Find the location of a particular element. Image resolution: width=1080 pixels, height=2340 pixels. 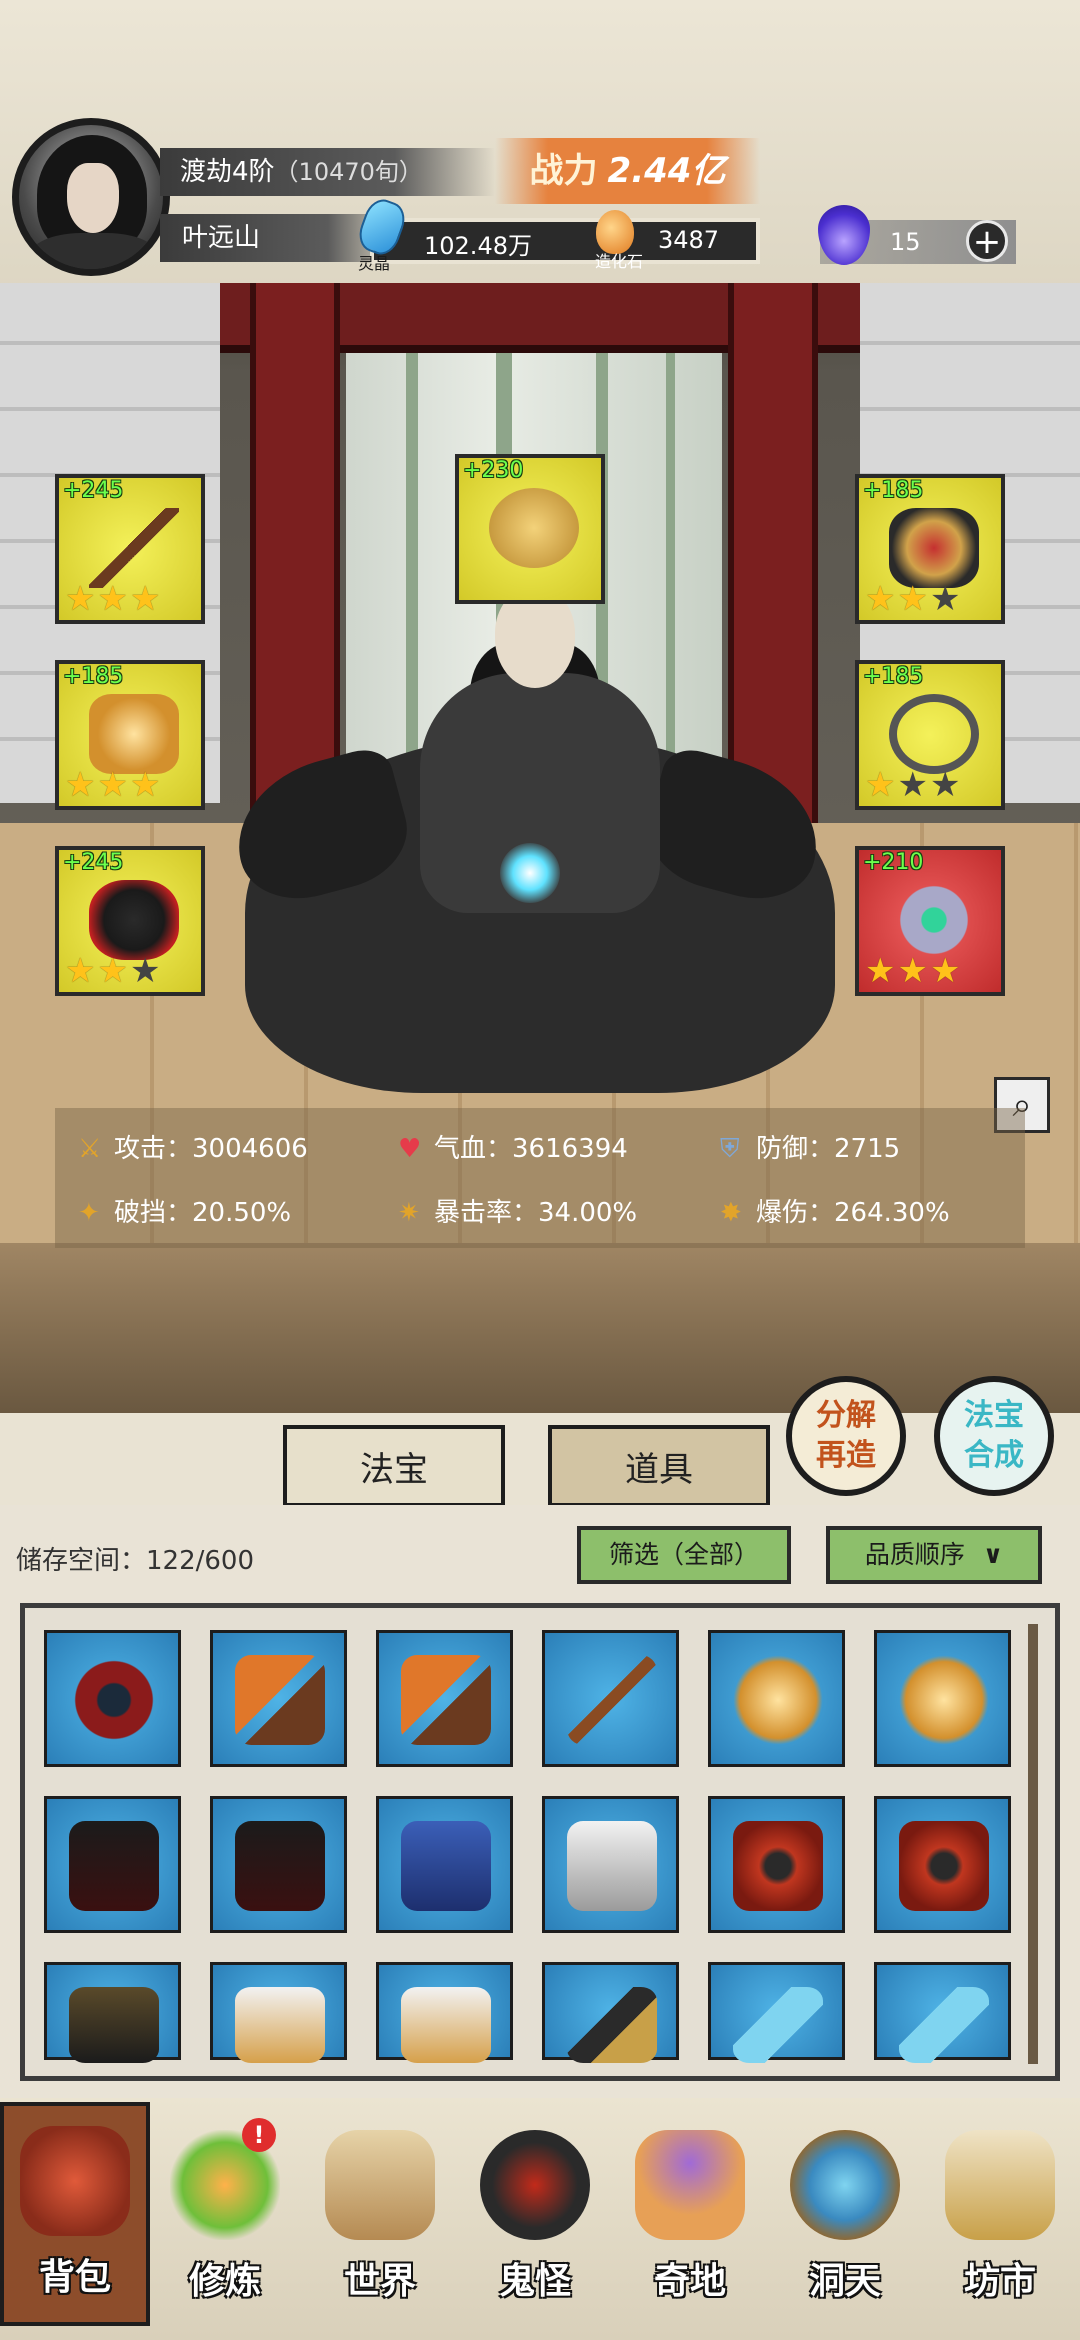

chevron-down-icon: ∨ is located at coordinates (993, 1554).